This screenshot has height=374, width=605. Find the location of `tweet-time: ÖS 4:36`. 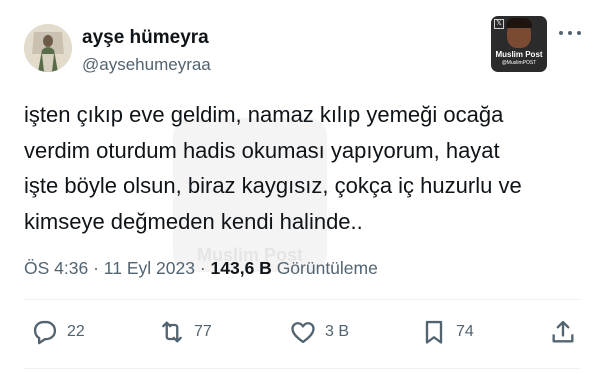

tweet-time: ÖS 4:36 is located at coordinates (56, 268).